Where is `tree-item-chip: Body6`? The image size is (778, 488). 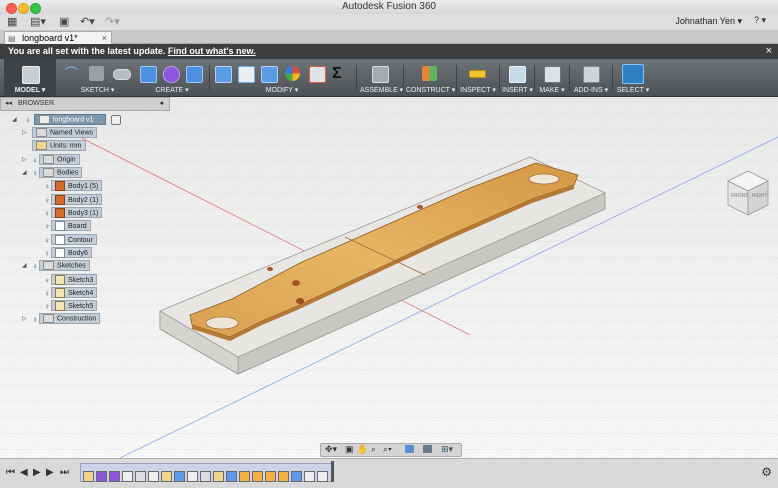 tree-item-chip: Body6 is located at coordinates (71, 252).